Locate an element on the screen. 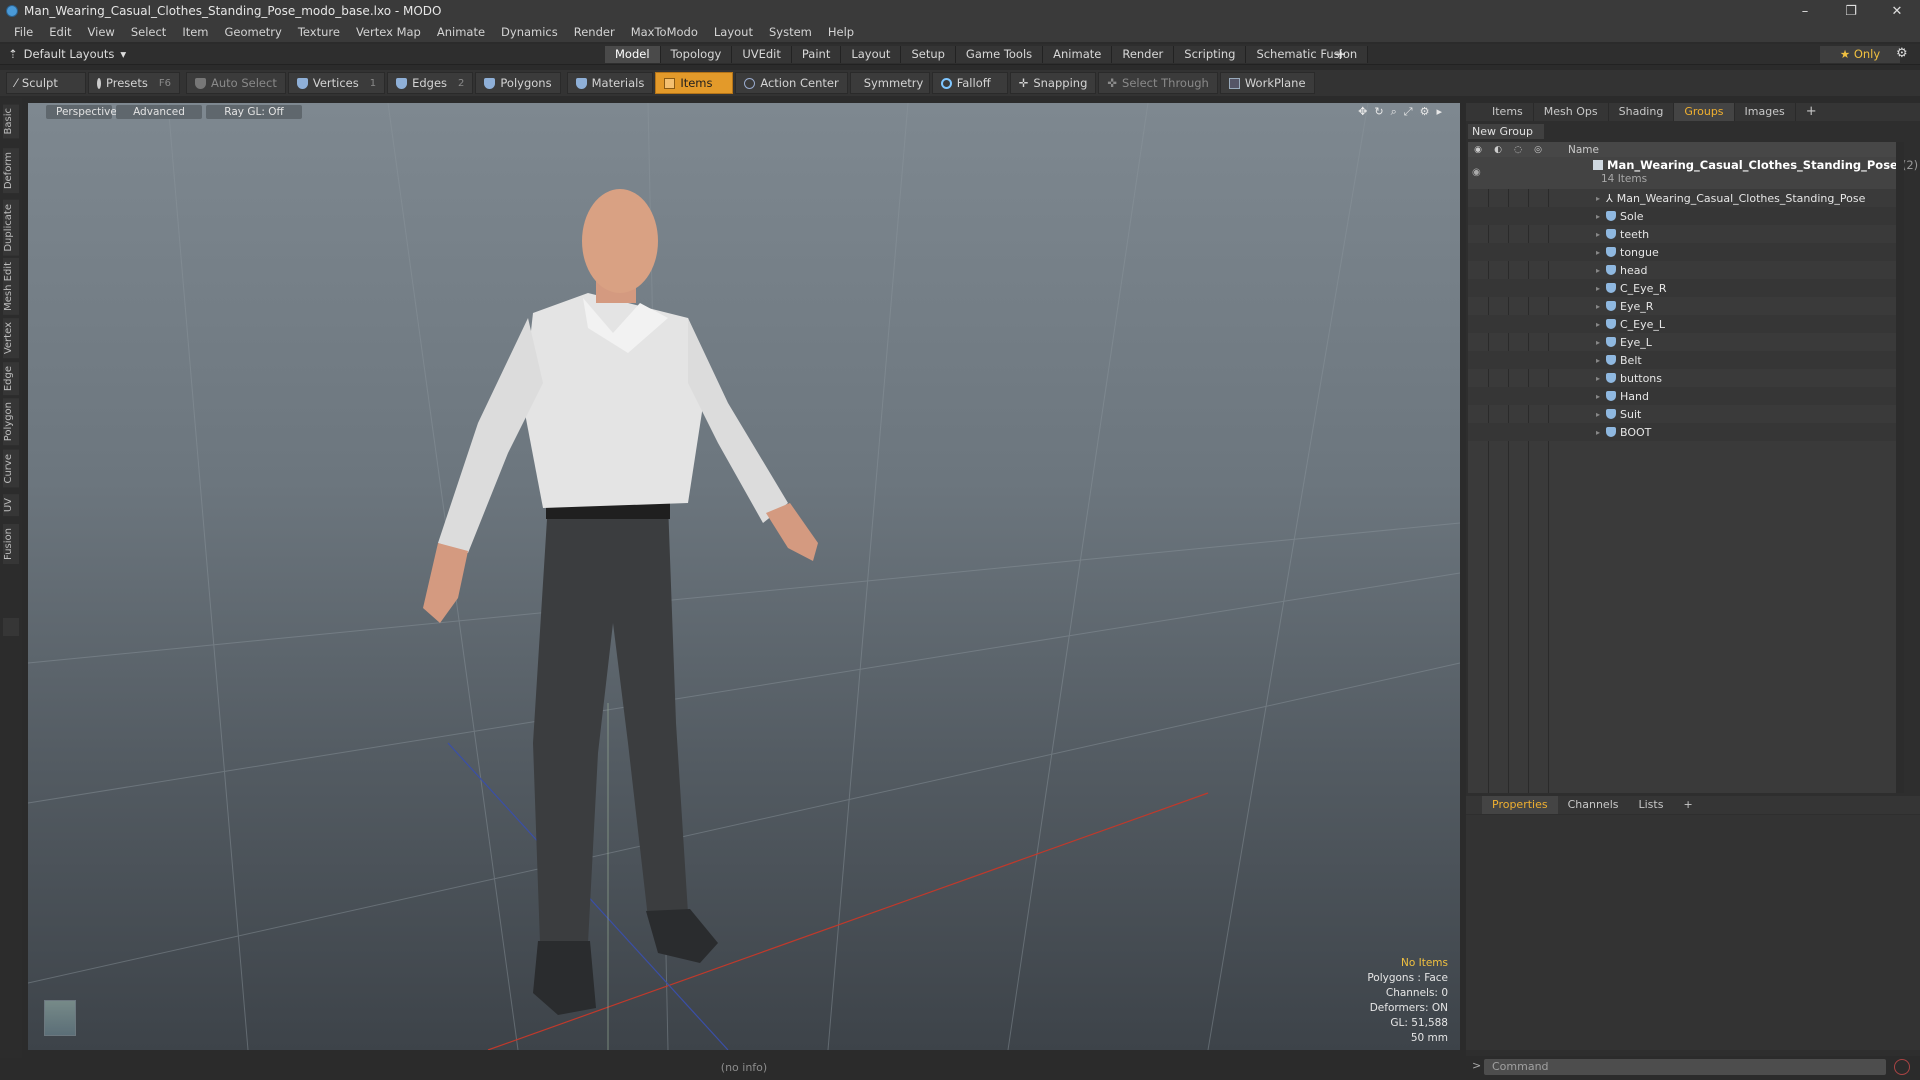 The image size is (1920, 1080). tab-vertex: Vertex is located at coordinates (11, 338).